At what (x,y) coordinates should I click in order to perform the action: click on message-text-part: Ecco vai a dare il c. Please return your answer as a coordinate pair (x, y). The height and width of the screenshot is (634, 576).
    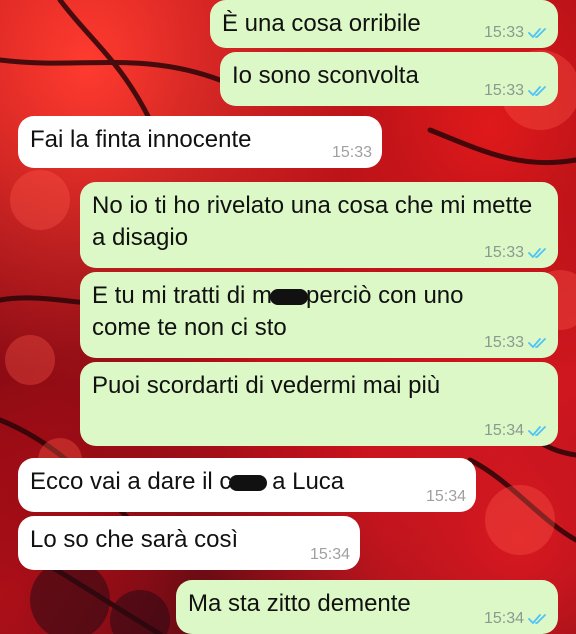
    Looking at the image, I should click on (131, 481).